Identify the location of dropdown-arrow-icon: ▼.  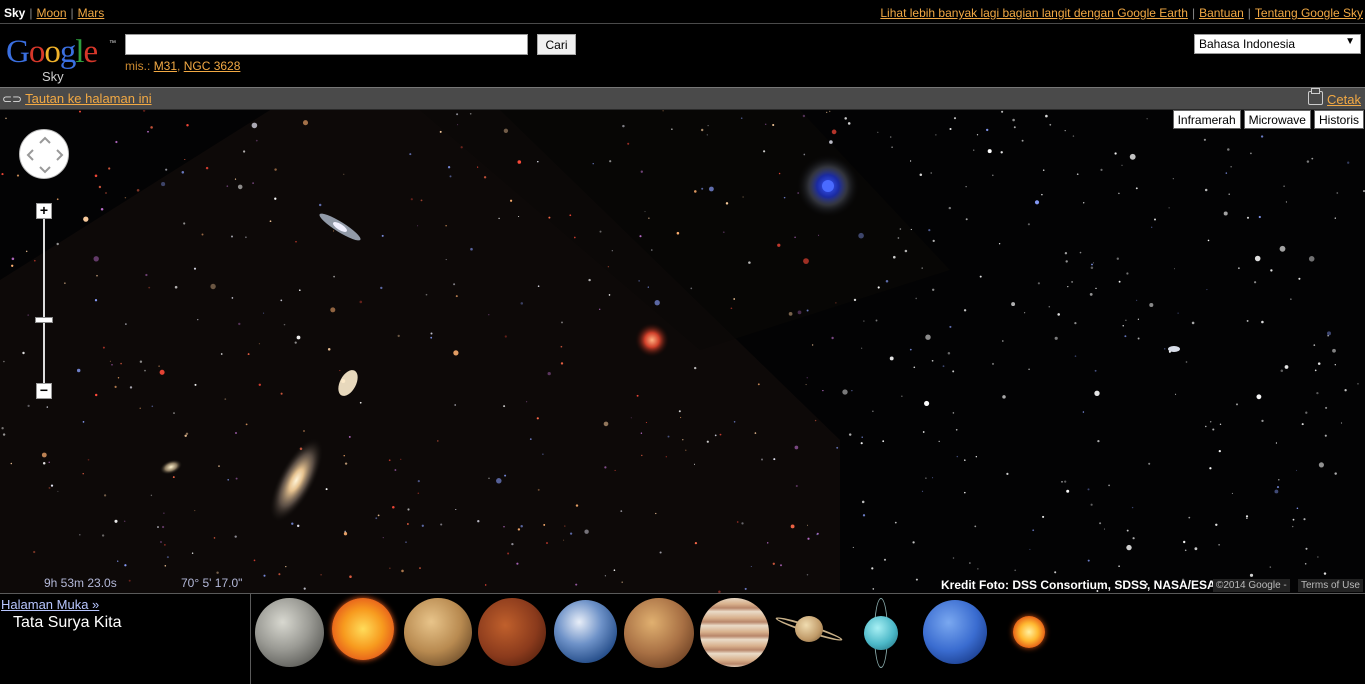
(1350, 41).